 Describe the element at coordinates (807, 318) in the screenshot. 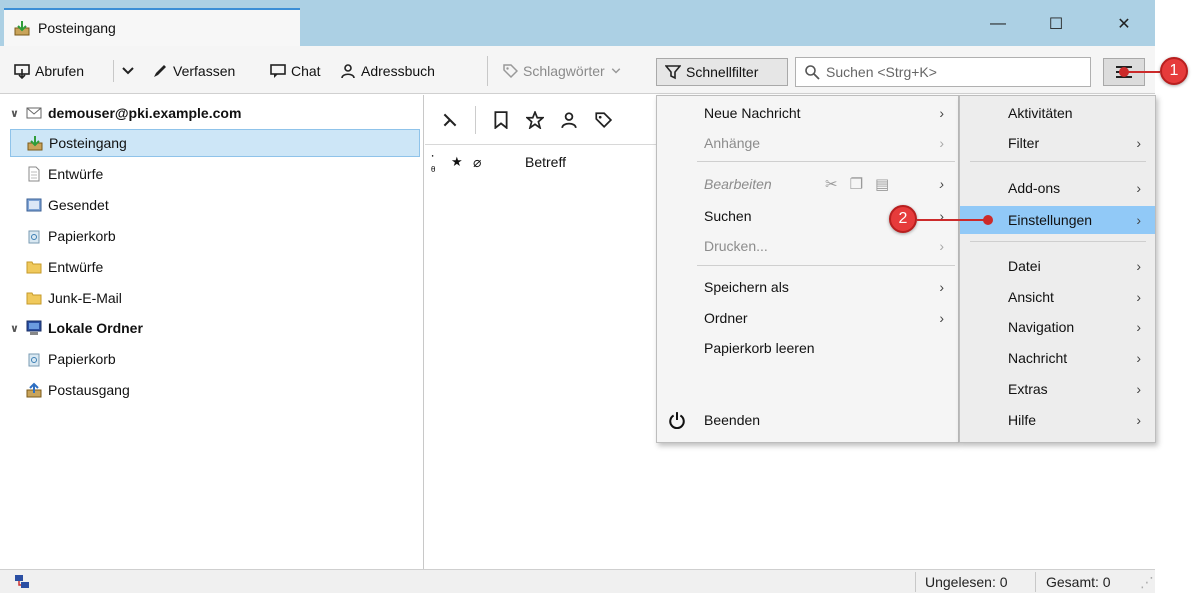

I see `menu-item-folder: Ordner ›` at that location.